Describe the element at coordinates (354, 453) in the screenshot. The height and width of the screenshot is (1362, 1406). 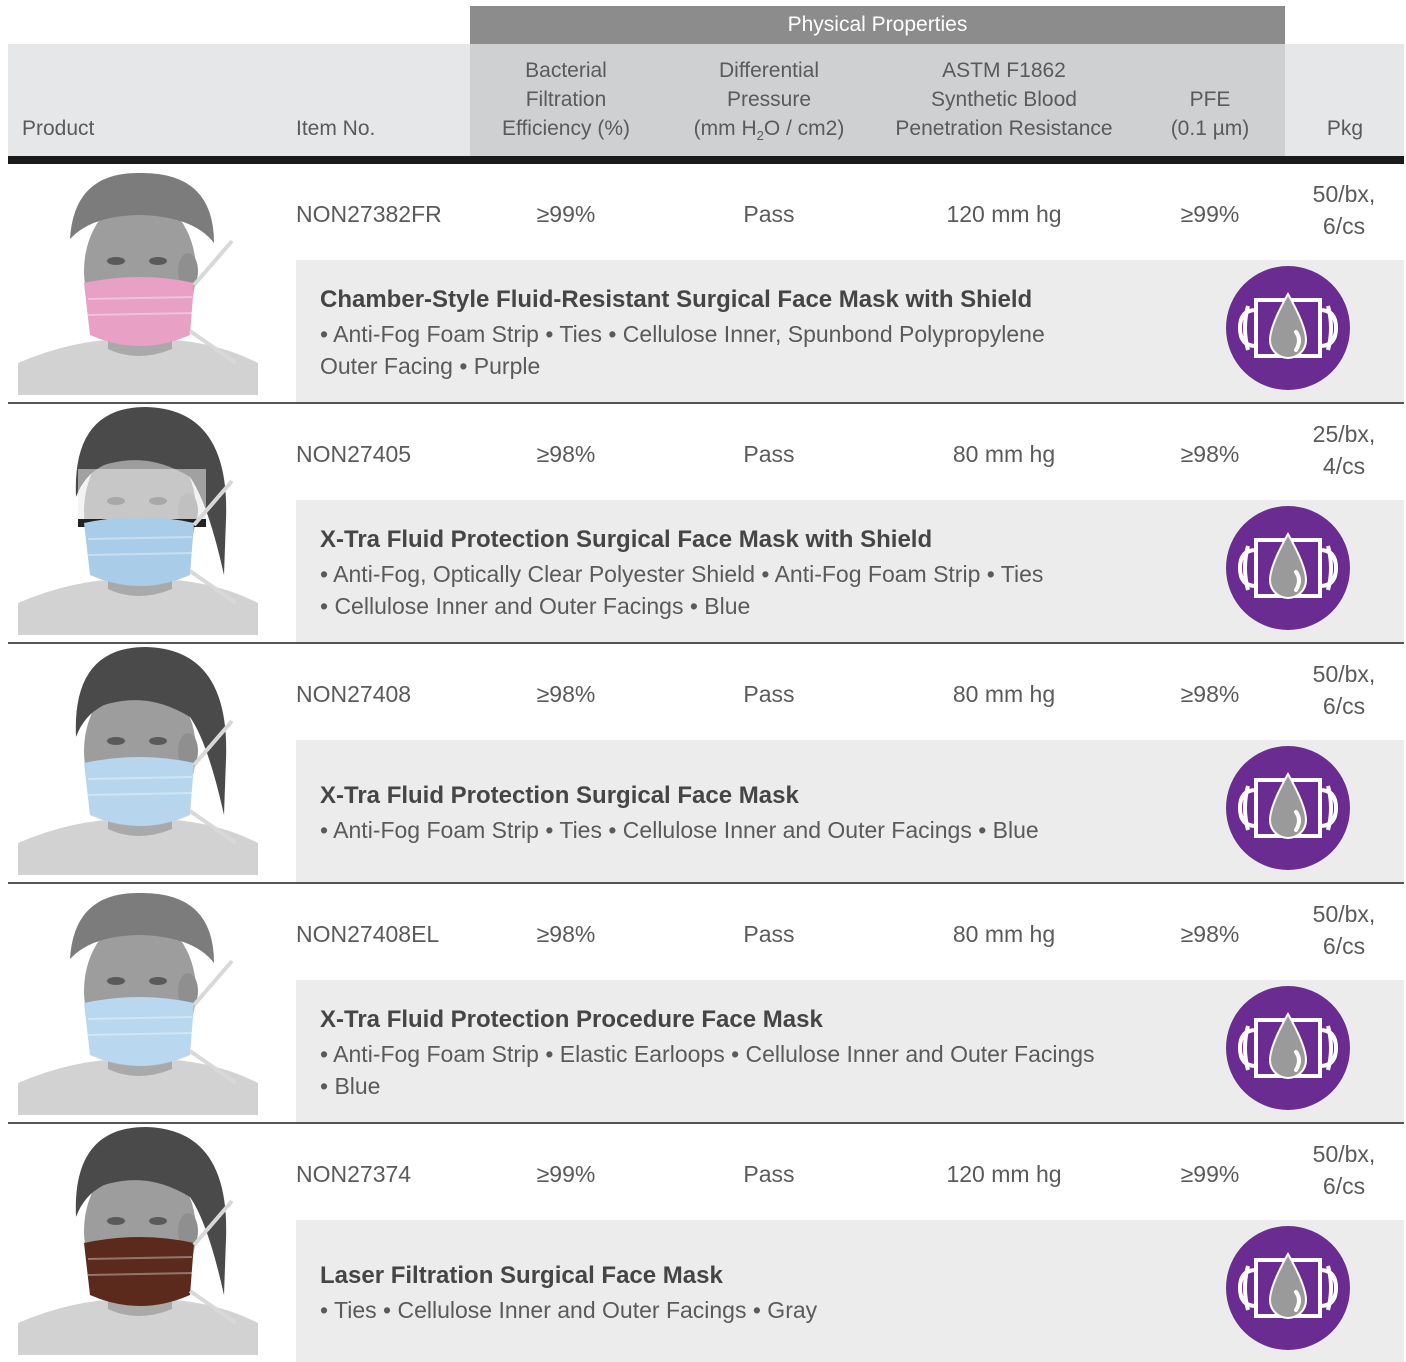
I see `item-number-text: NON27405` at that location.